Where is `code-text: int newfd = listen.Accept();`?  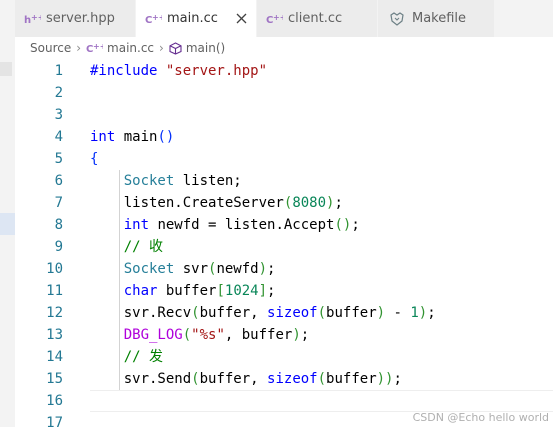
code-text: int newfd = listen.Accept(); is located at coordinates (225, 225).